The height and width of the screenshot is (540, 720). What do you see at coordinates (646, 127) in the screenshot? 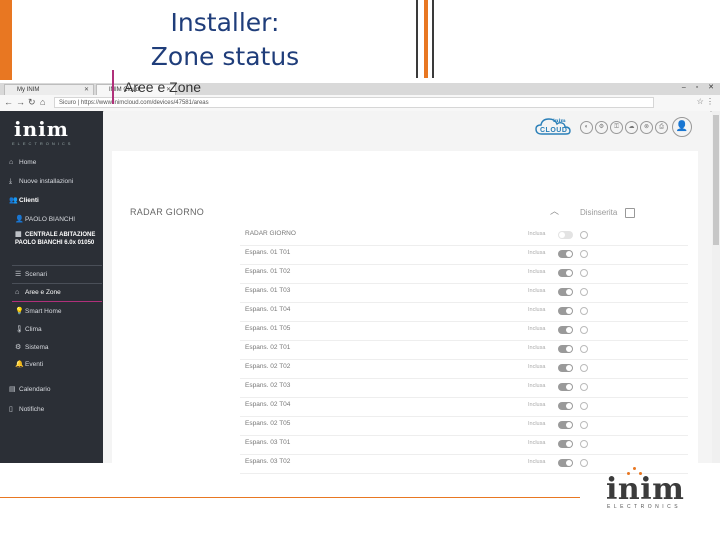
I see `help-icon: ⊗` at bounding box center [646, 127].